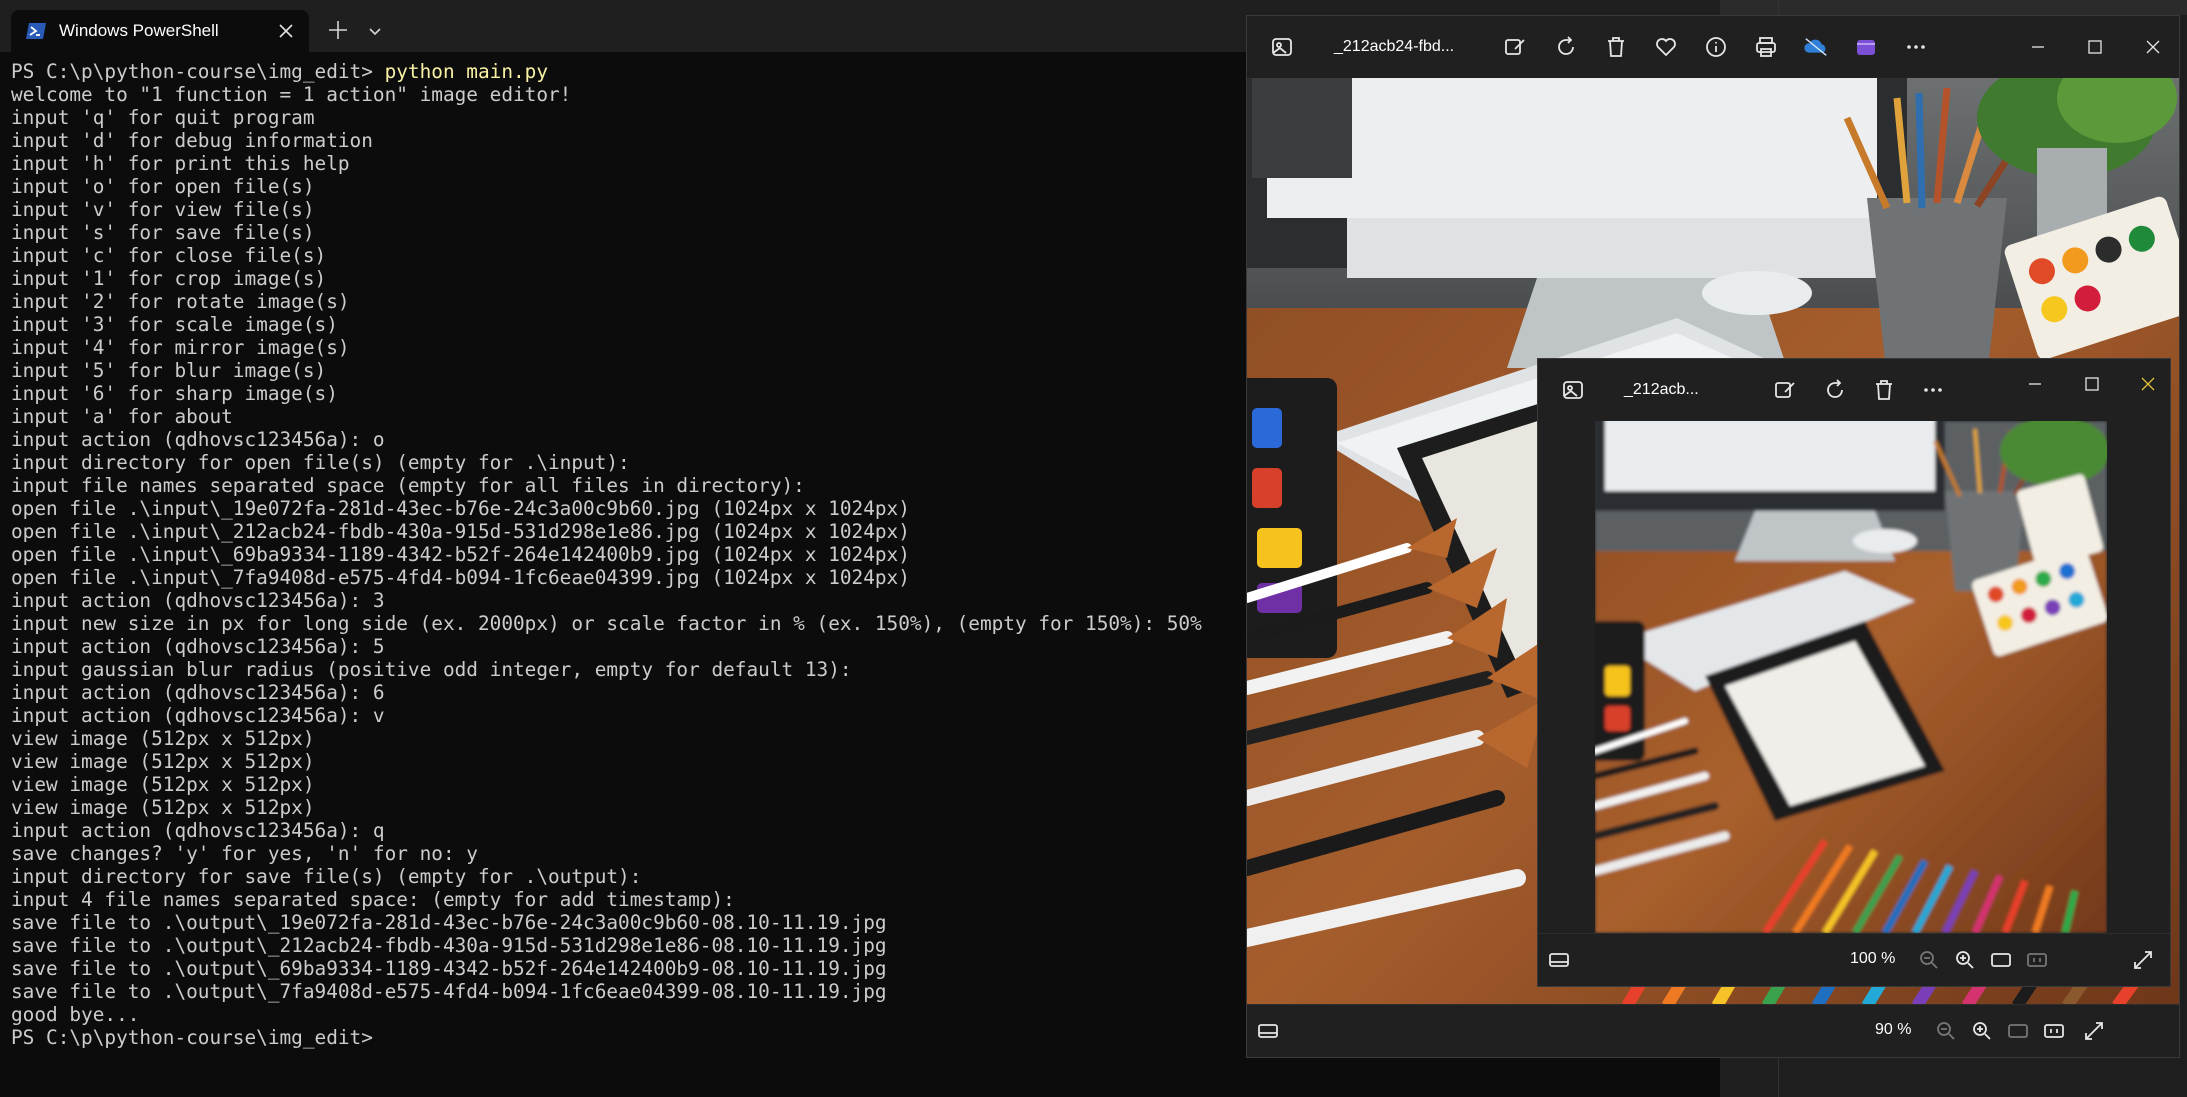 Image resolution: width=2187 pixels, height=1097 pixels. Describe the element at coordinates (1713, 1030) in the screenshot. I see `status-bar: 90 %` at that location.